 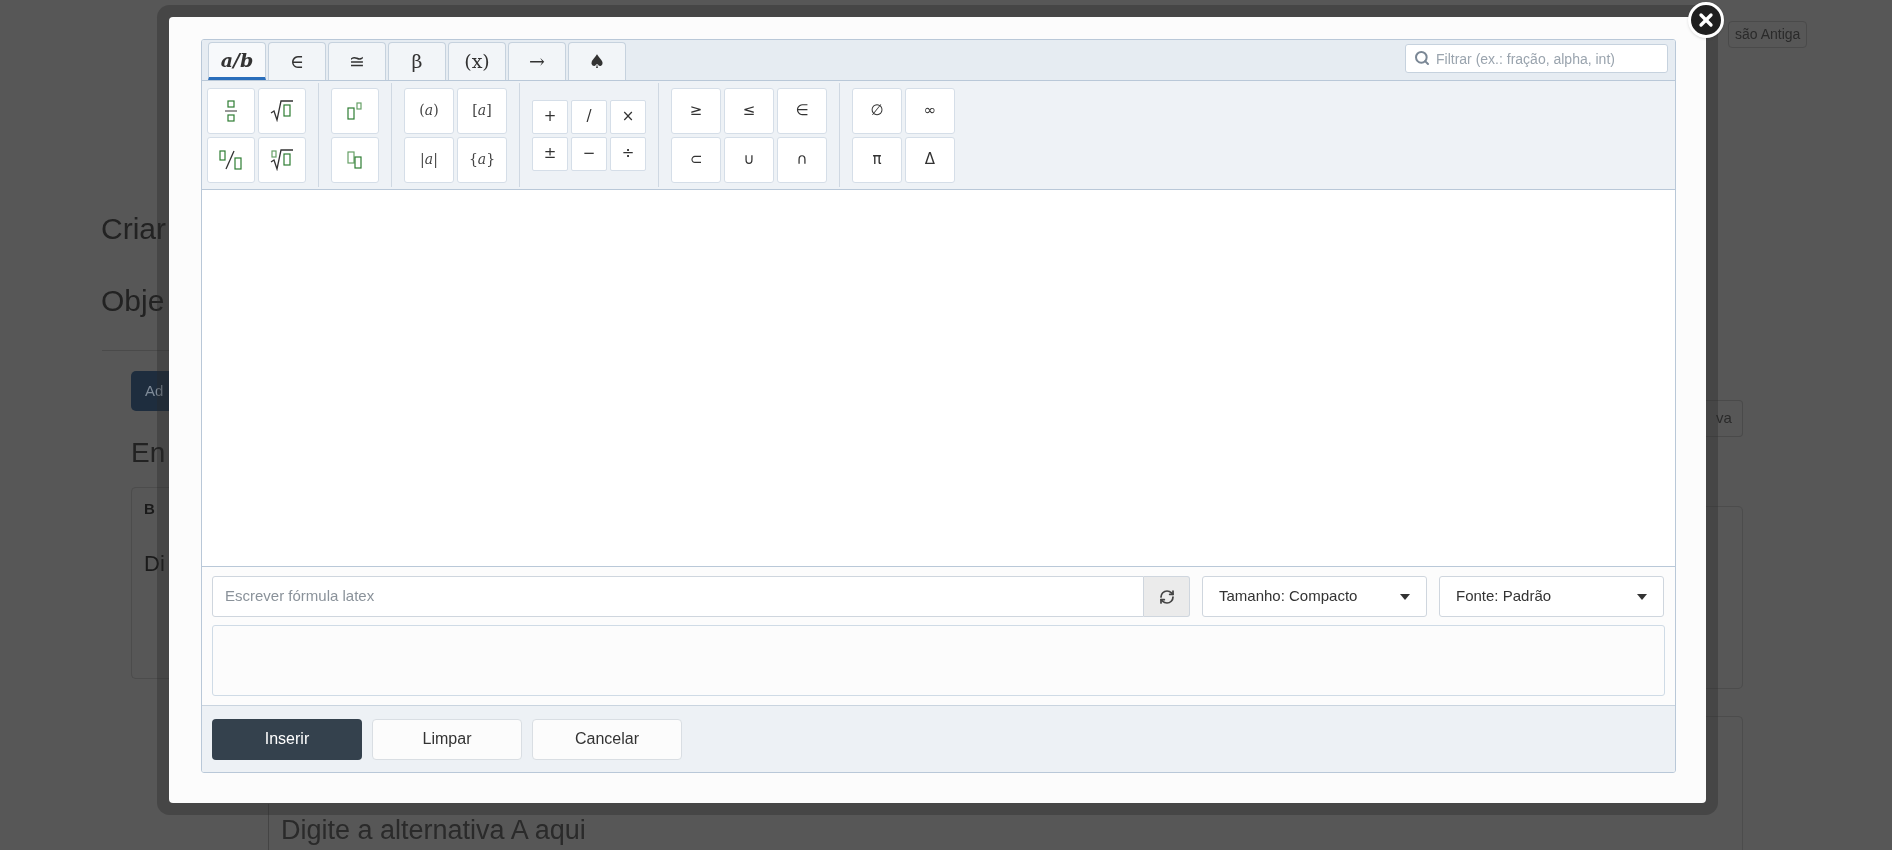 What do you see at coordinates (597, 61) in the screenshot?
I see `symbol-tab: ♠` at bounding box center [597, 61].